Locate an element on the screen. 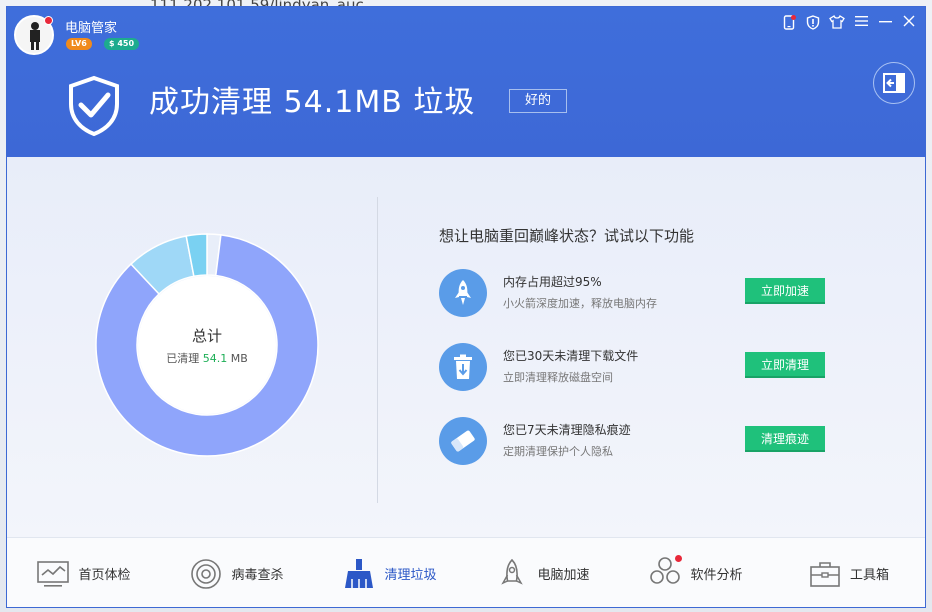 This screenshot has height=612, width=932. cleaned-value: 54.1 is located at coordinates (215, 358).